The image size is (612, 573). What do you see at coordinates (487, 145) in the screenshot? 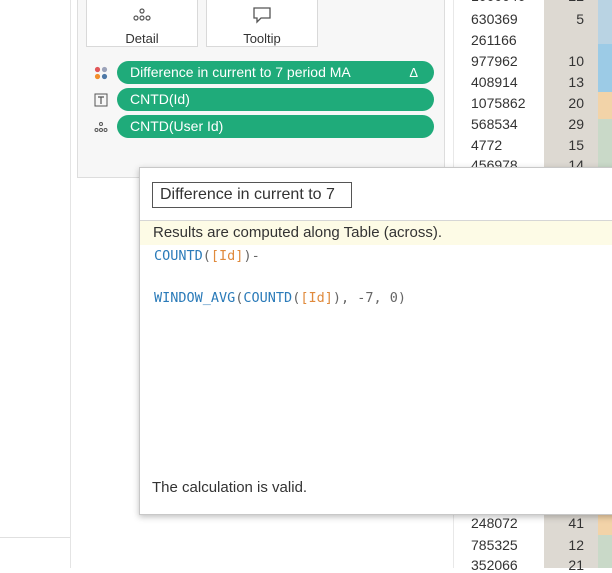
I see `id-cell: 4772` at bounding box center [487, 145].